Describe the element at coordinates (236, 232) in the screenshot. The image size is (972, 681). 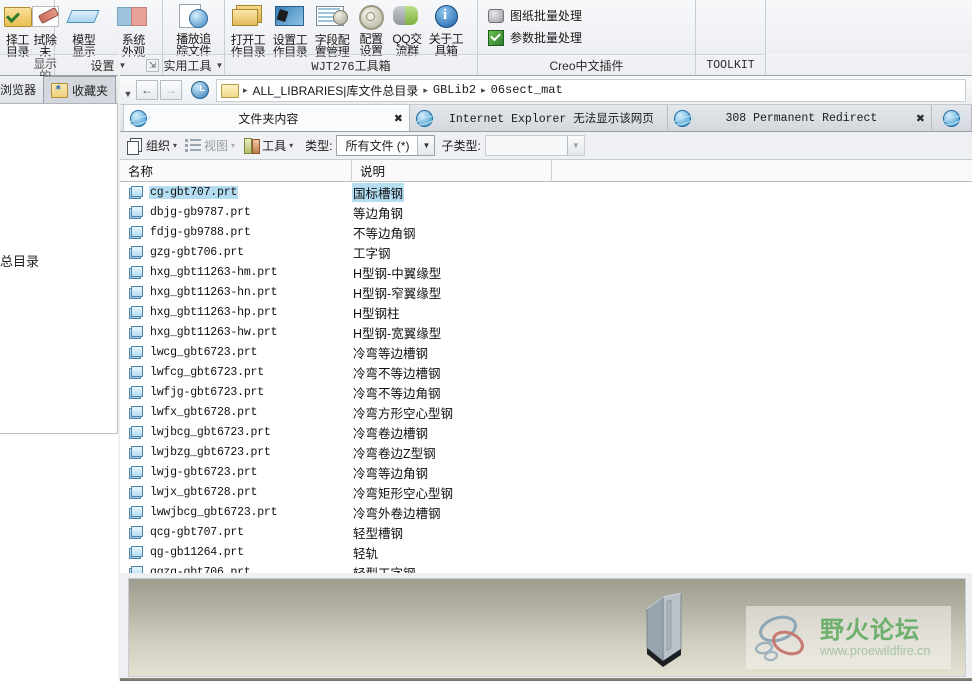
I see `file-name-cell: fdjg-gb9788.prt` at that location.